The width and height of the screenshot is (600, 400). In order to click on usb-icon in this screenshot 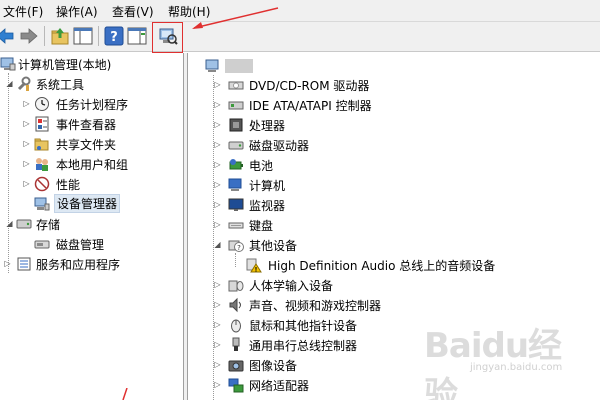, I will do `click(236, 345)`.